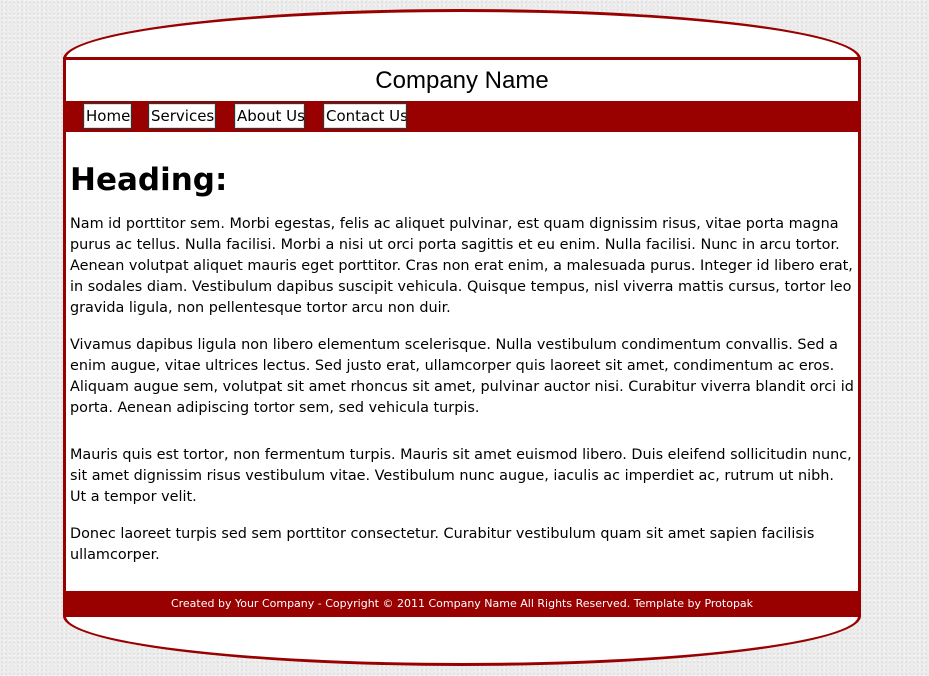  Describe the element at coordinates (462, 80) in the screenshot. I see `company-name: Company Name` at that location.